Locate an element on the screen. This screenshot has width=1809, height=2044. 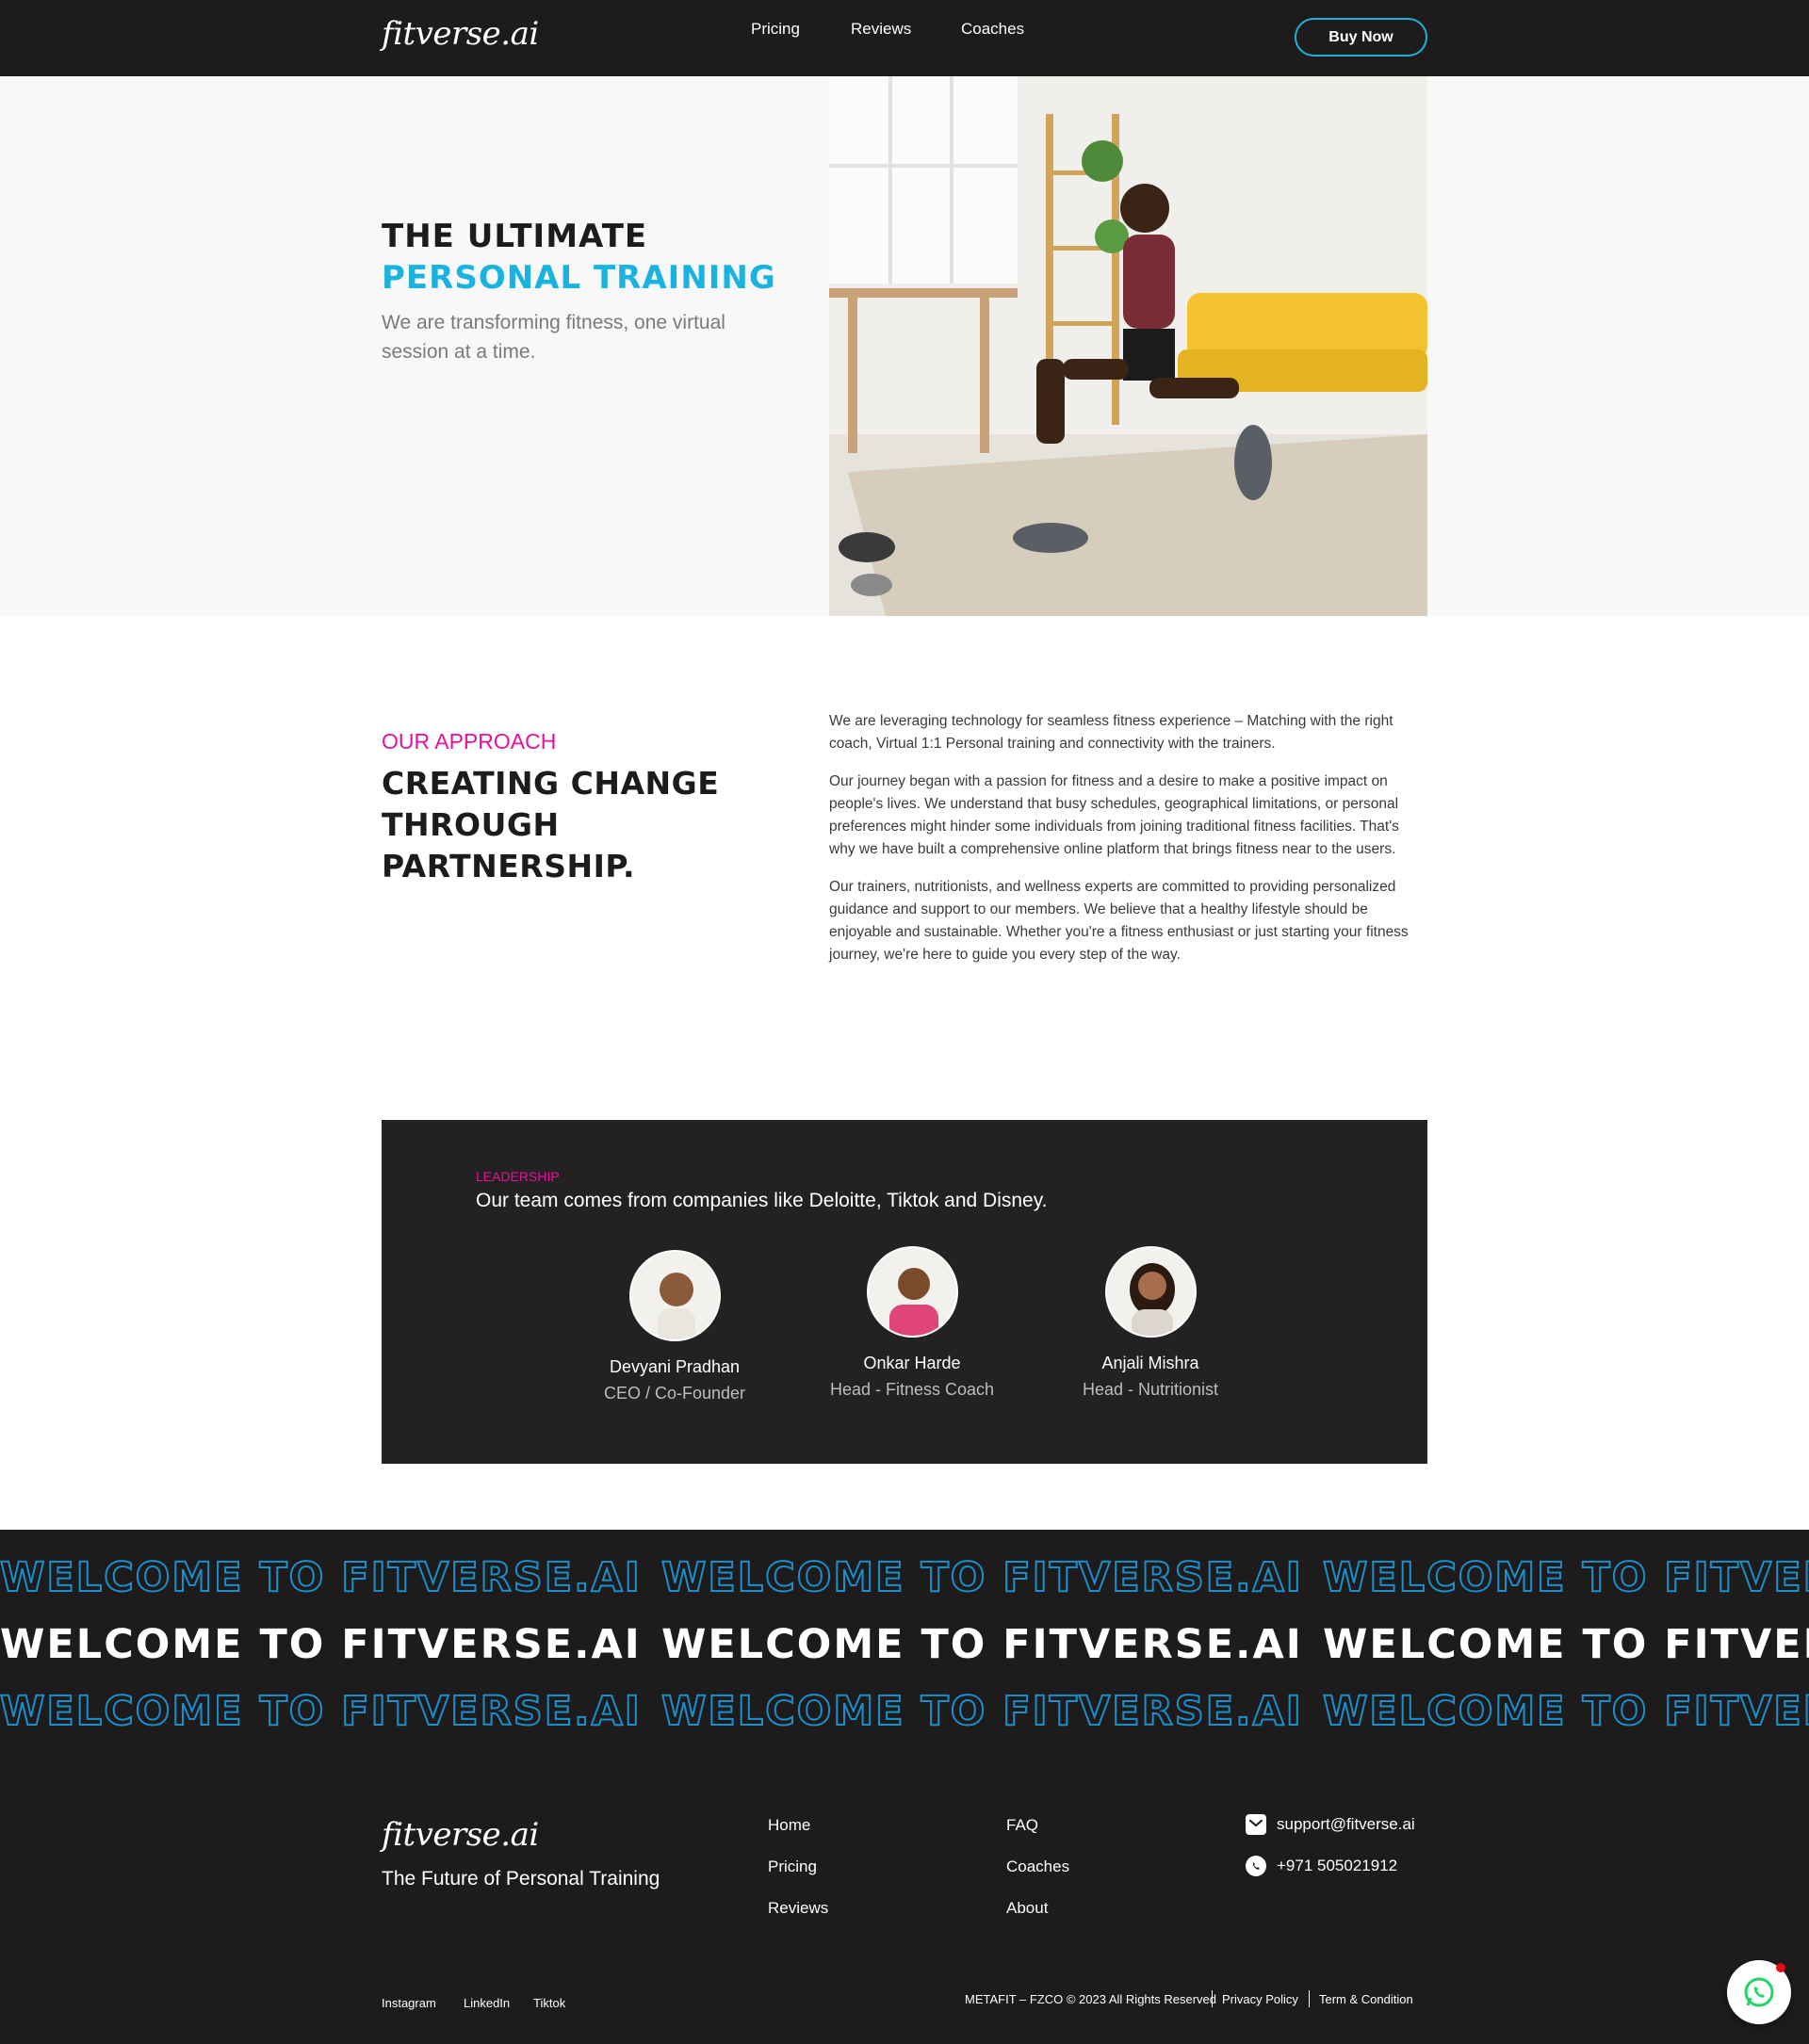
member-role: Head - Nutritionist is located at coordinates (1150, 1389).